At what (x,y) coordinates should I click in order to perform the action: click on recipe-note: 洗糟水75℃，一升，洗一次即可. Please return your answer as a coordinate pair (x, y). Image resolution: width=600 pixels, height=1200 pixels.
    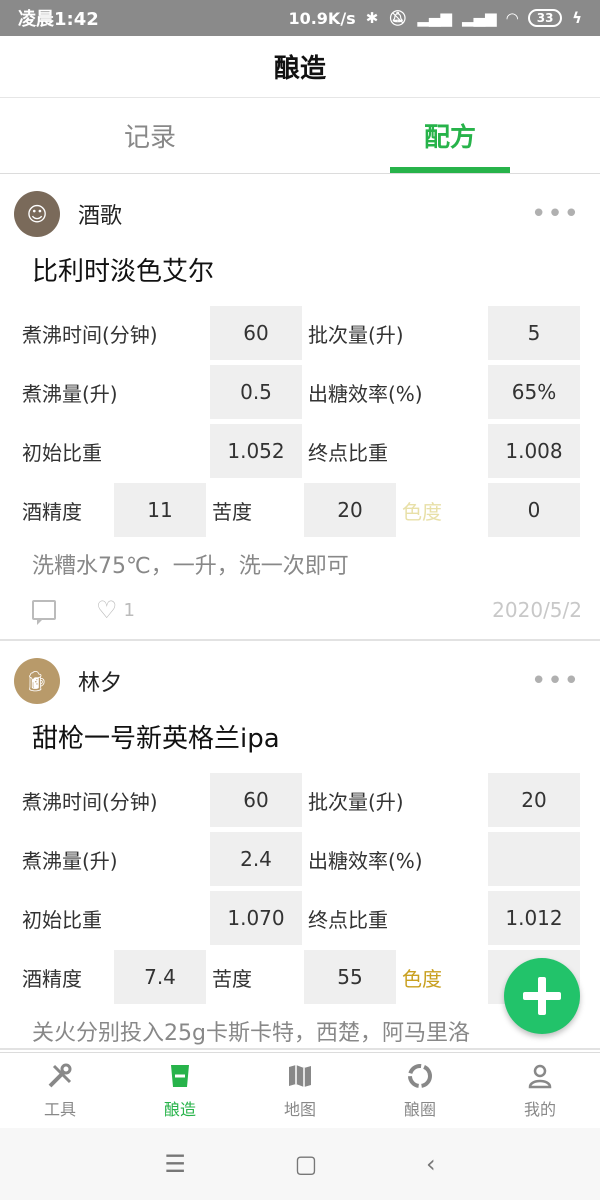
    Looking at the image, I should click on (190, 566).